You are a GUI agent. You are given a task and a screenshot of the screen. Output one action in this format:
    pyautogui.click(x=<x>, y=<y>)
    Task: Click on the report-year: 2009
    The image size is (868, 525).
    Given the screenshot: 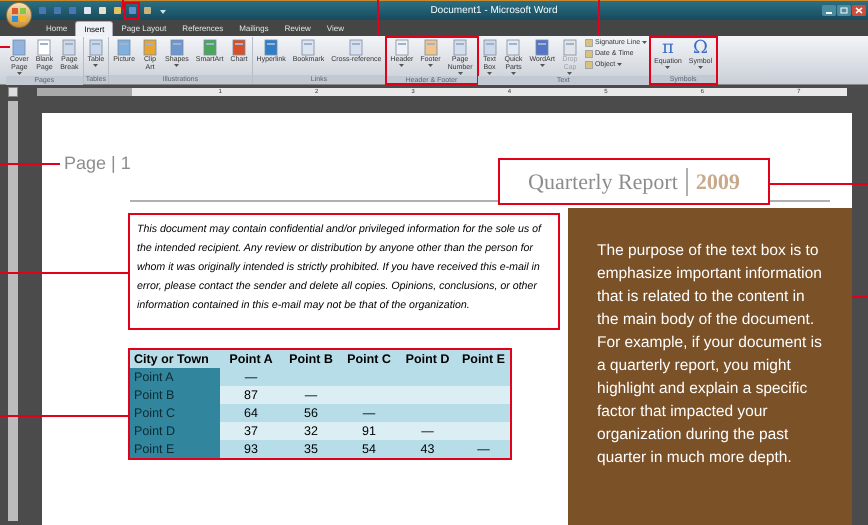 What is the action you would take?
    pyautogui.click(x=718, y=182)
    